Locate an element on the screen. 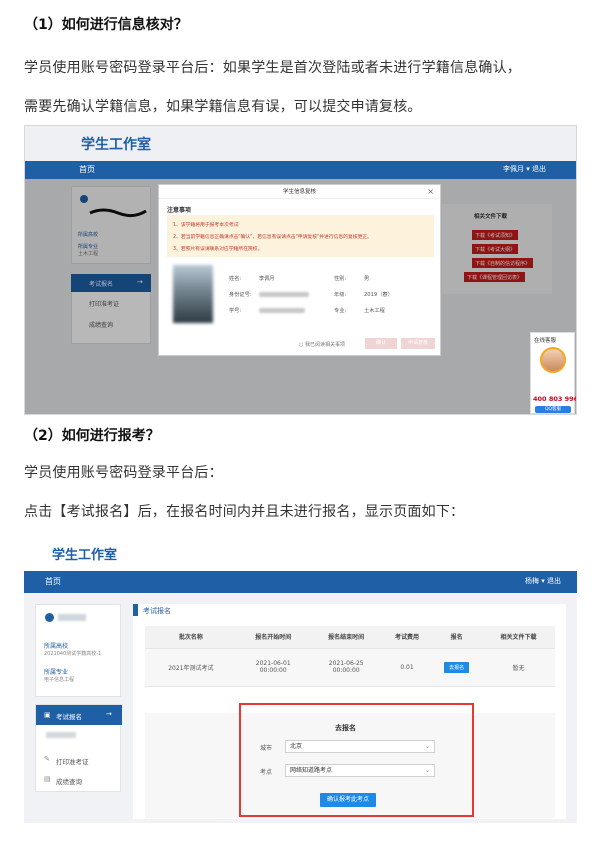 This screenshot has height=863, width=611. section1-paragraph-2: 需要先确认学籍信息，如果学籍信息有误，可以提交申请复核。 is located at coordinates (223, 107).